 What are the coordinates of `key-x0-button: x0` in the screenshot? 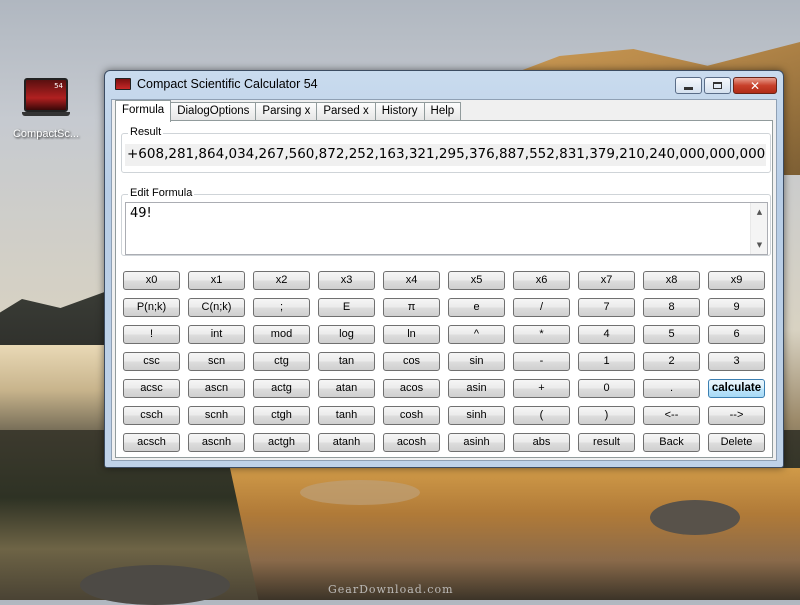 It's located at (151, 280).